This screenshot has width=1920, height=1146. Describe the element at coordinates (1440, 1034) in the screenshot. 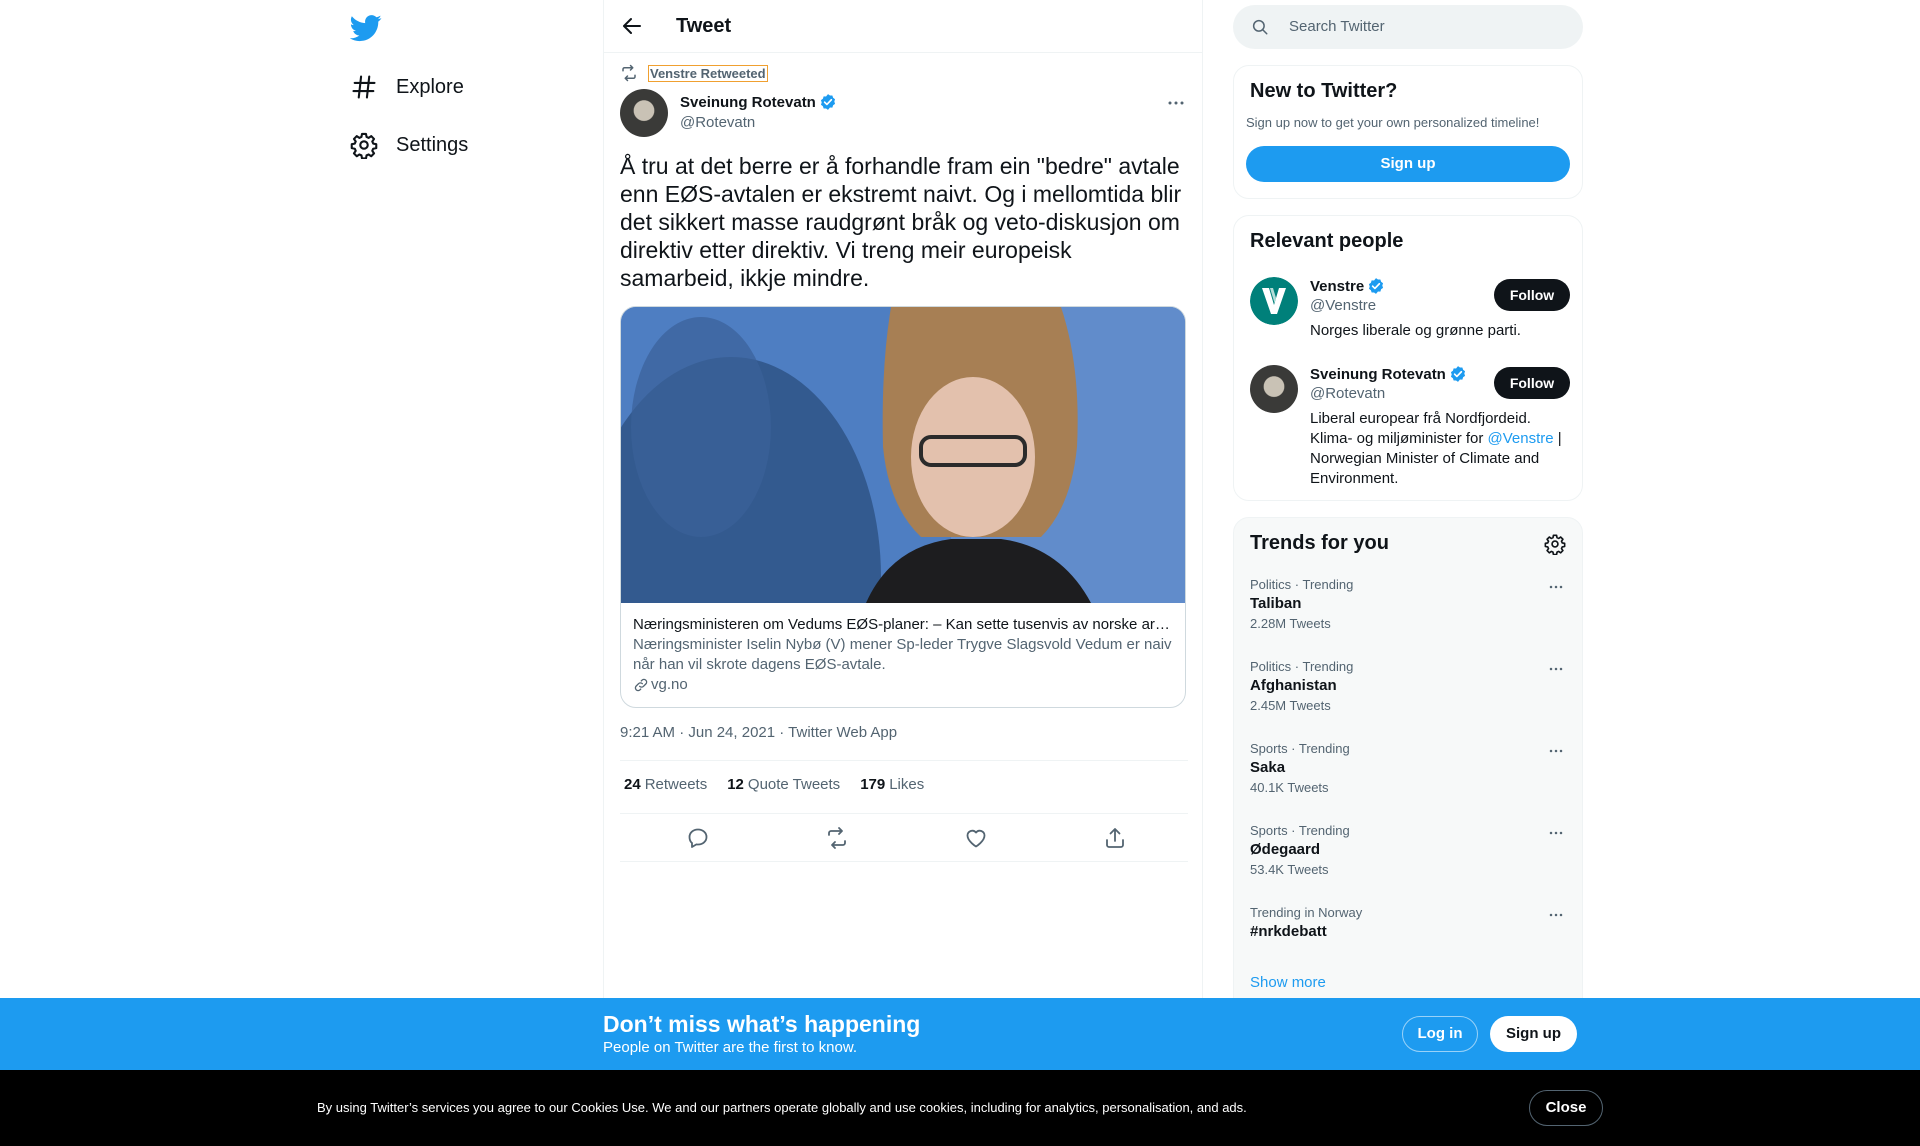

I see `login-button: Log in` at that location.